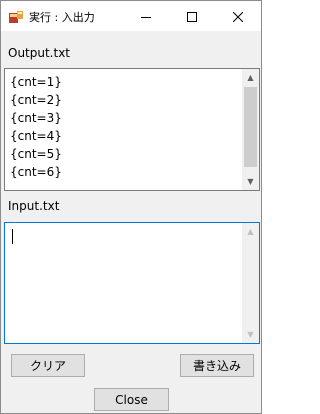  What do you see at coordinates (250, 127) in the screenshot?
I see `scroll-thumb` at bounding box center [250, 127].